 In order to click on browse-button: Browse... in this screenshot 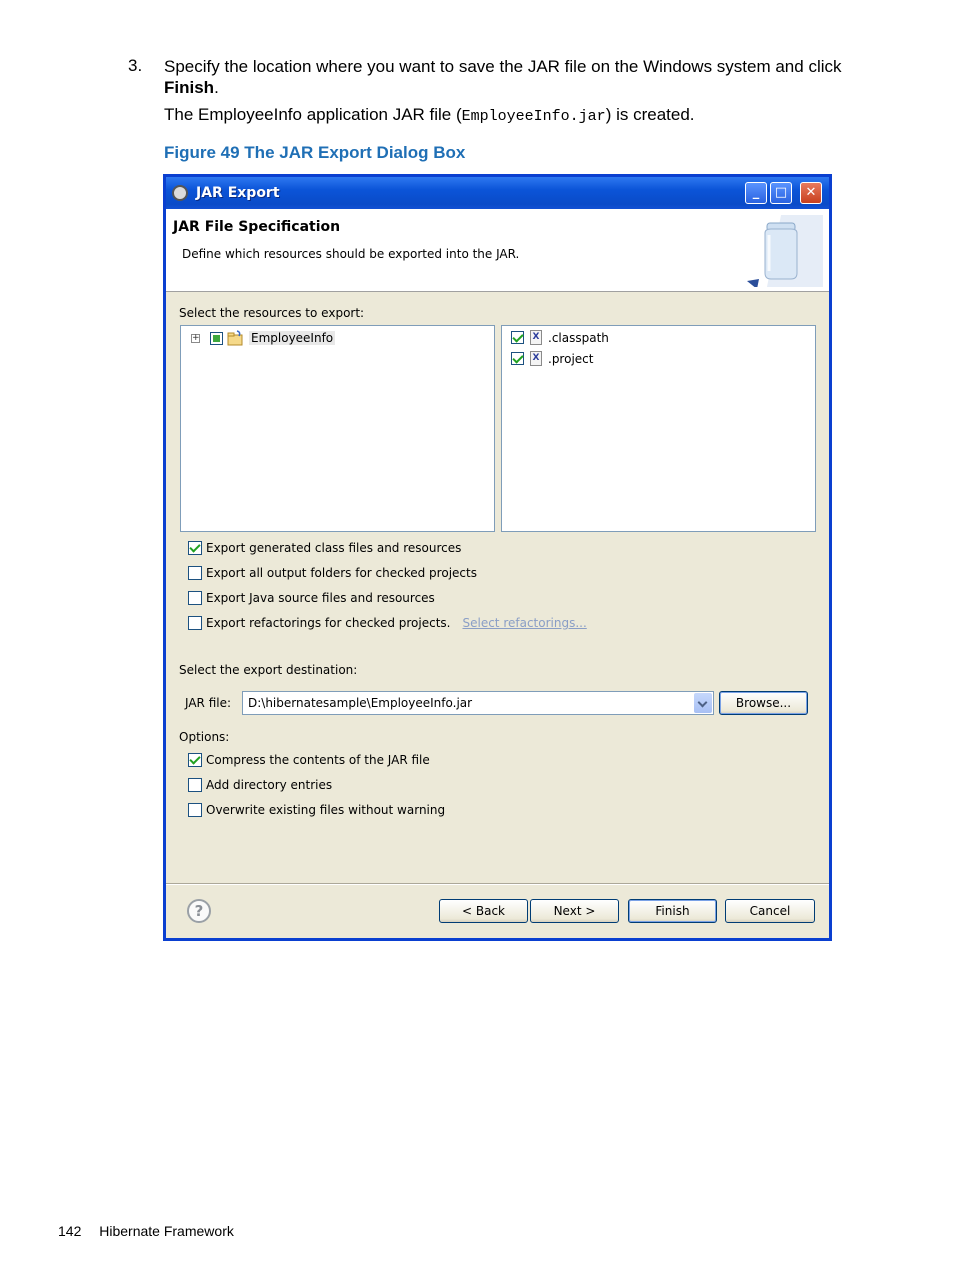, I will do `click(763, 703)`.